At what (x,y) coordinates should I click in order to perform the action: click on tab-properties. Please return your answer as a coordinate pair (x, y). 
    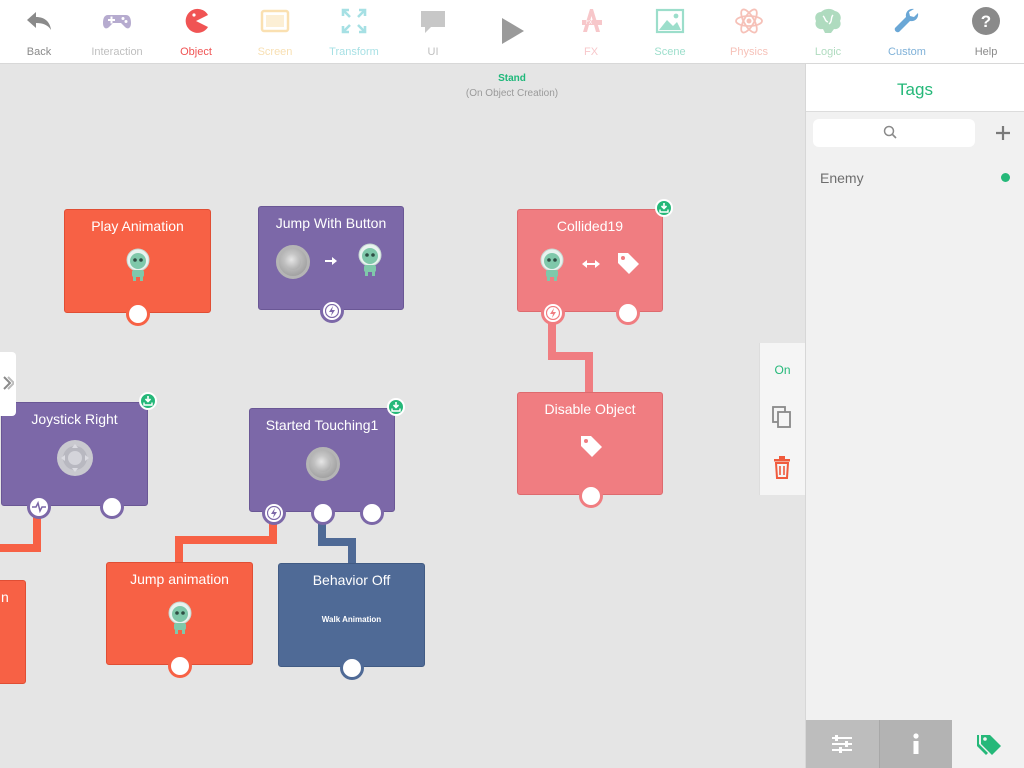
    Looking at the image, I should click on (842, 744).